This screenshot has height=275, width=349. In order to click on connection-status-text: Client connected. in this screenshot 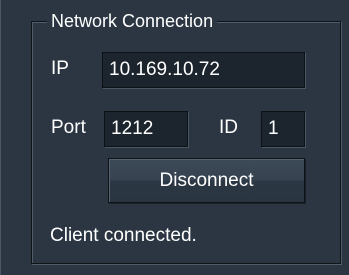, I will do `click(123, 235)`.